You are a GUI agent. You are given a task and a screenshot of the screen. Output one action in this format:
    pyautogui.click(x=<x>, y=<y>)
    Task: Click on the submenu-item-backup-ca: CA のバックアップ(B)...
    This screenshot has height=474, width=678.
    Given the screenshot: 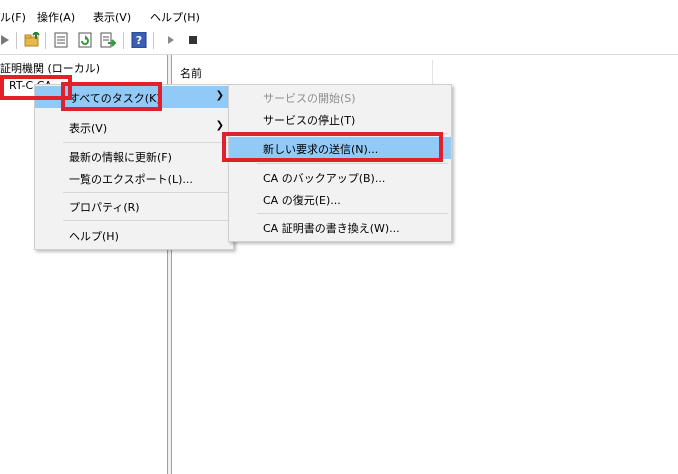 What is the action you would take?
    pyautogui.click(x=340, y=177)
    